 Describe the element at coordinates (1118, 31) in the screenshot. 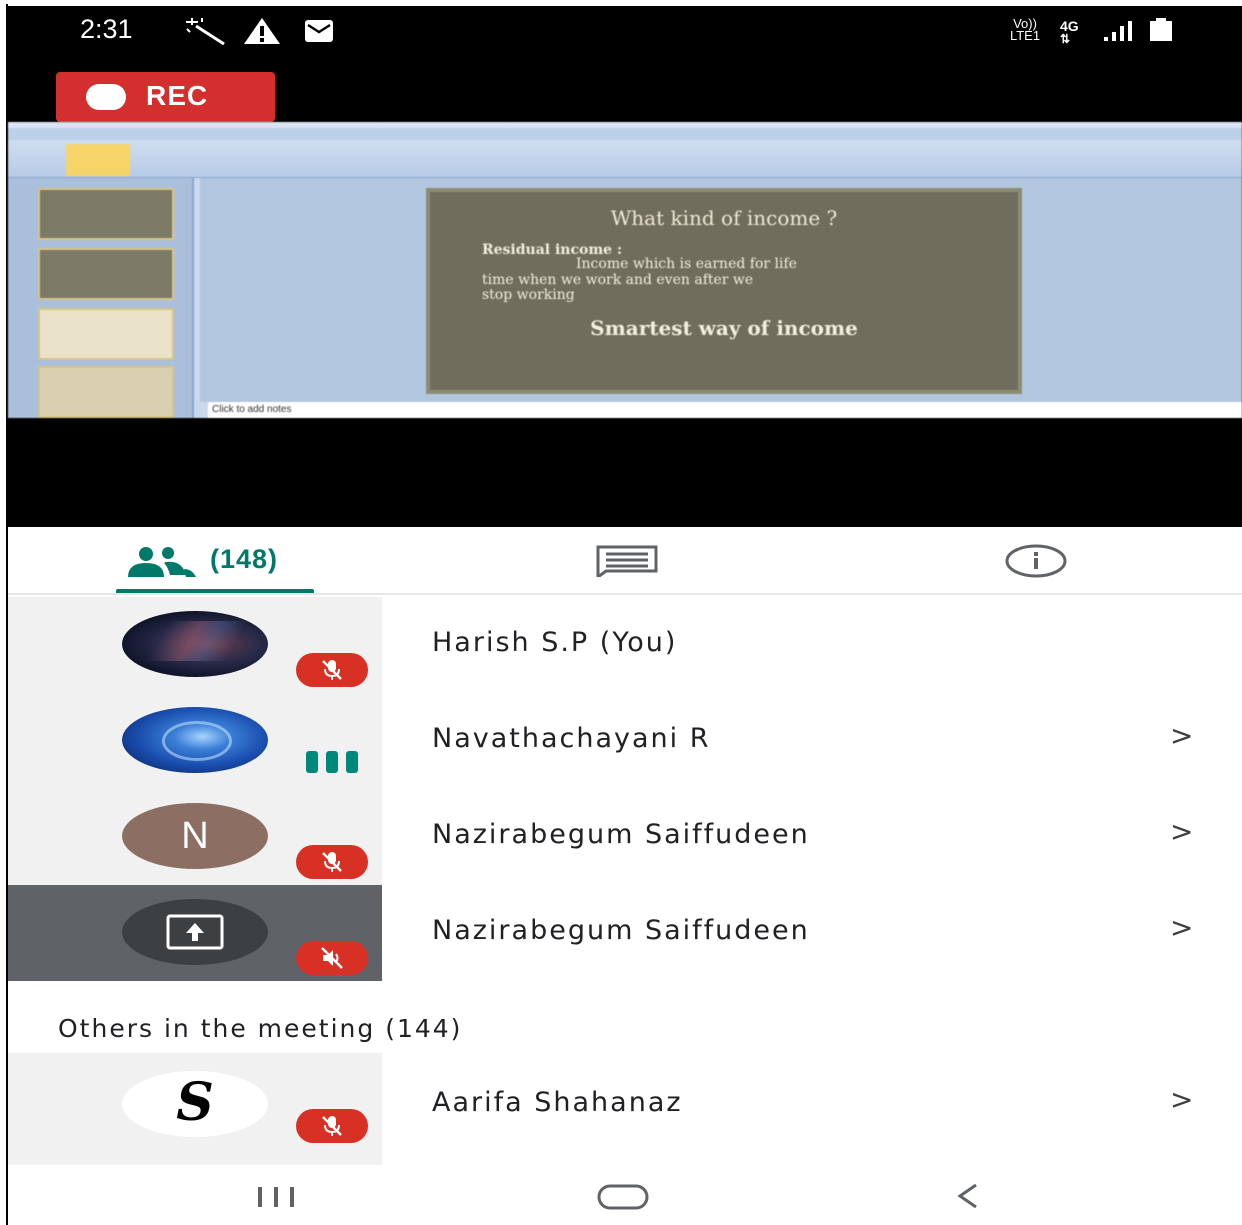

I see `signal-icon` at that location.